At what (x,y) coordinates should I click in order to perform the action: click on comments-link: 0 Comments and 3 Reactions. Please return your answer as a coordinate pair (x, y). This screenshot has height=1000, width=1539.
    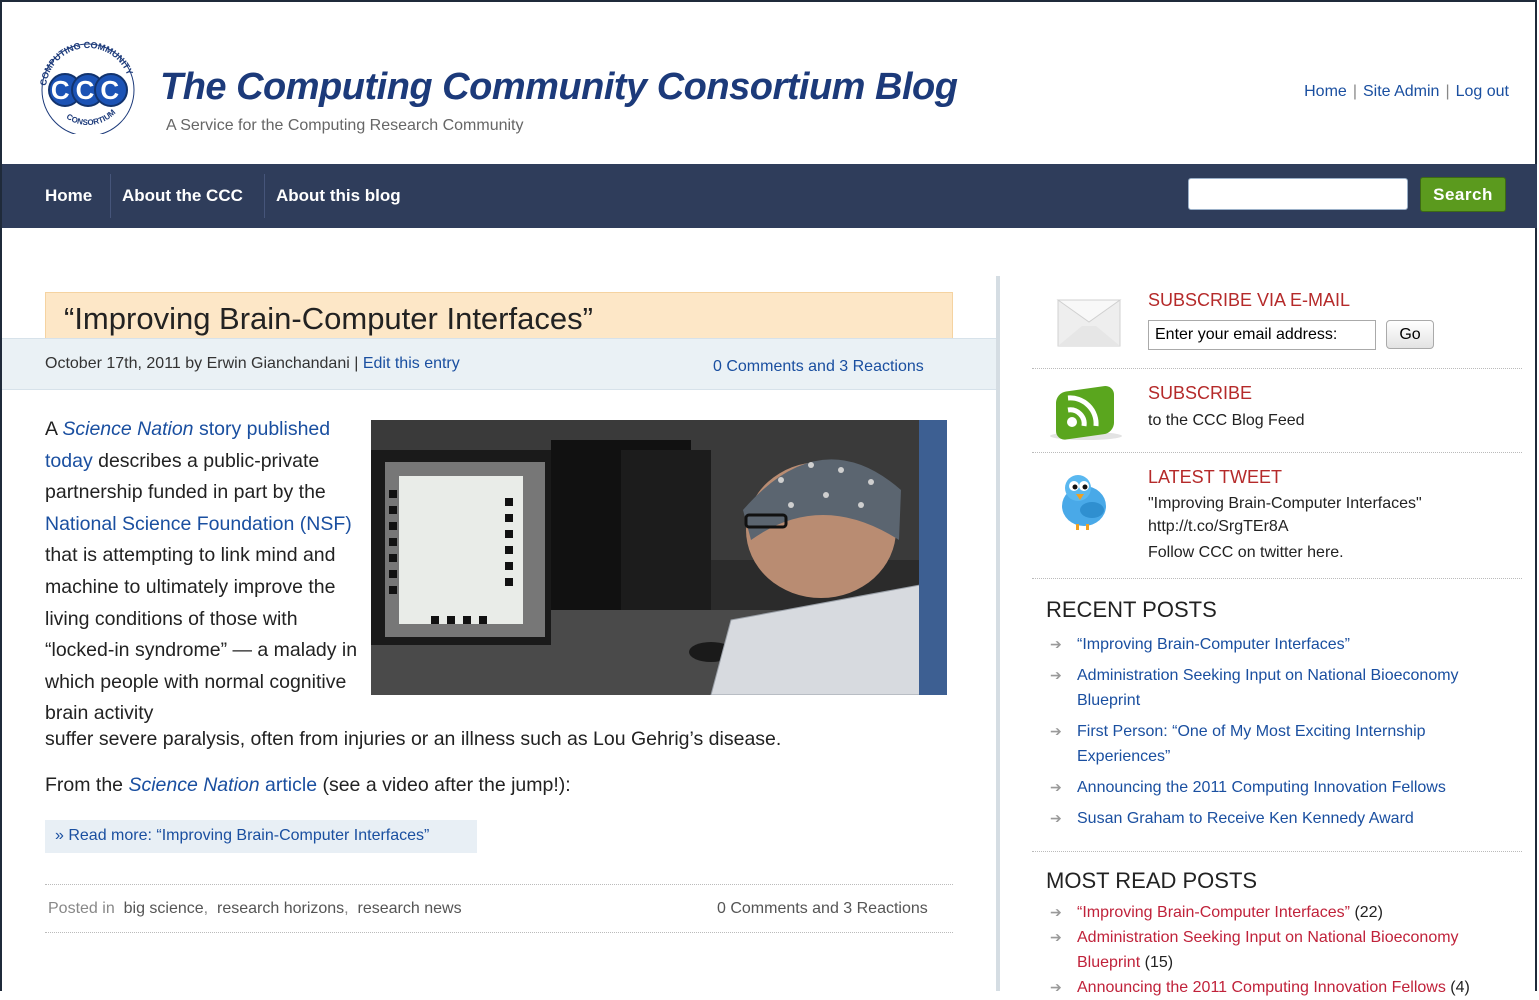
    Looking at the image, I should click on (818, 367).